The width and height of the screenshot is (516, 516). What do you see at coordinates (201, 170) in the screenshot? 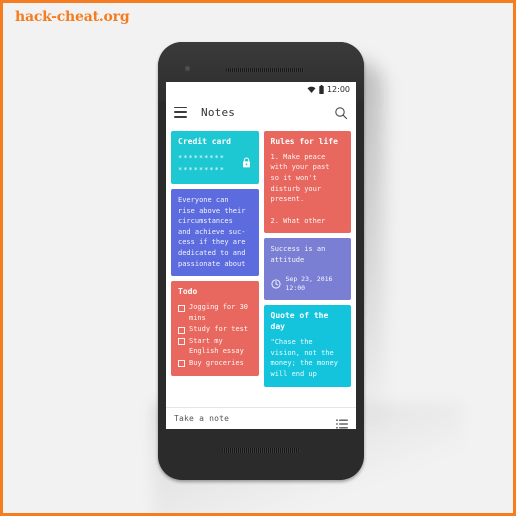
I see `masked-line-2: *********` at bounding box center [201, 170].